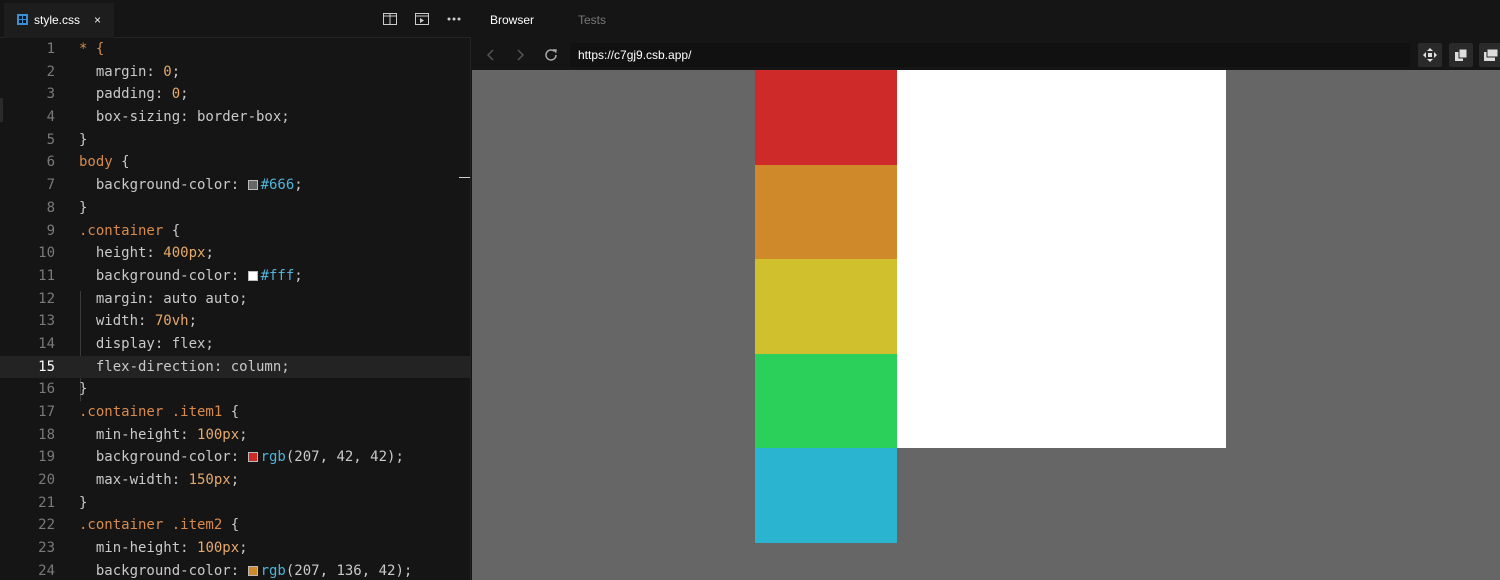 Image resolution: width=1500 pixels, height=580 pixels. What do you see at coordinates (551, 55) in the screenshot?
I see `refresh-button` at bounding box center [551, 55].